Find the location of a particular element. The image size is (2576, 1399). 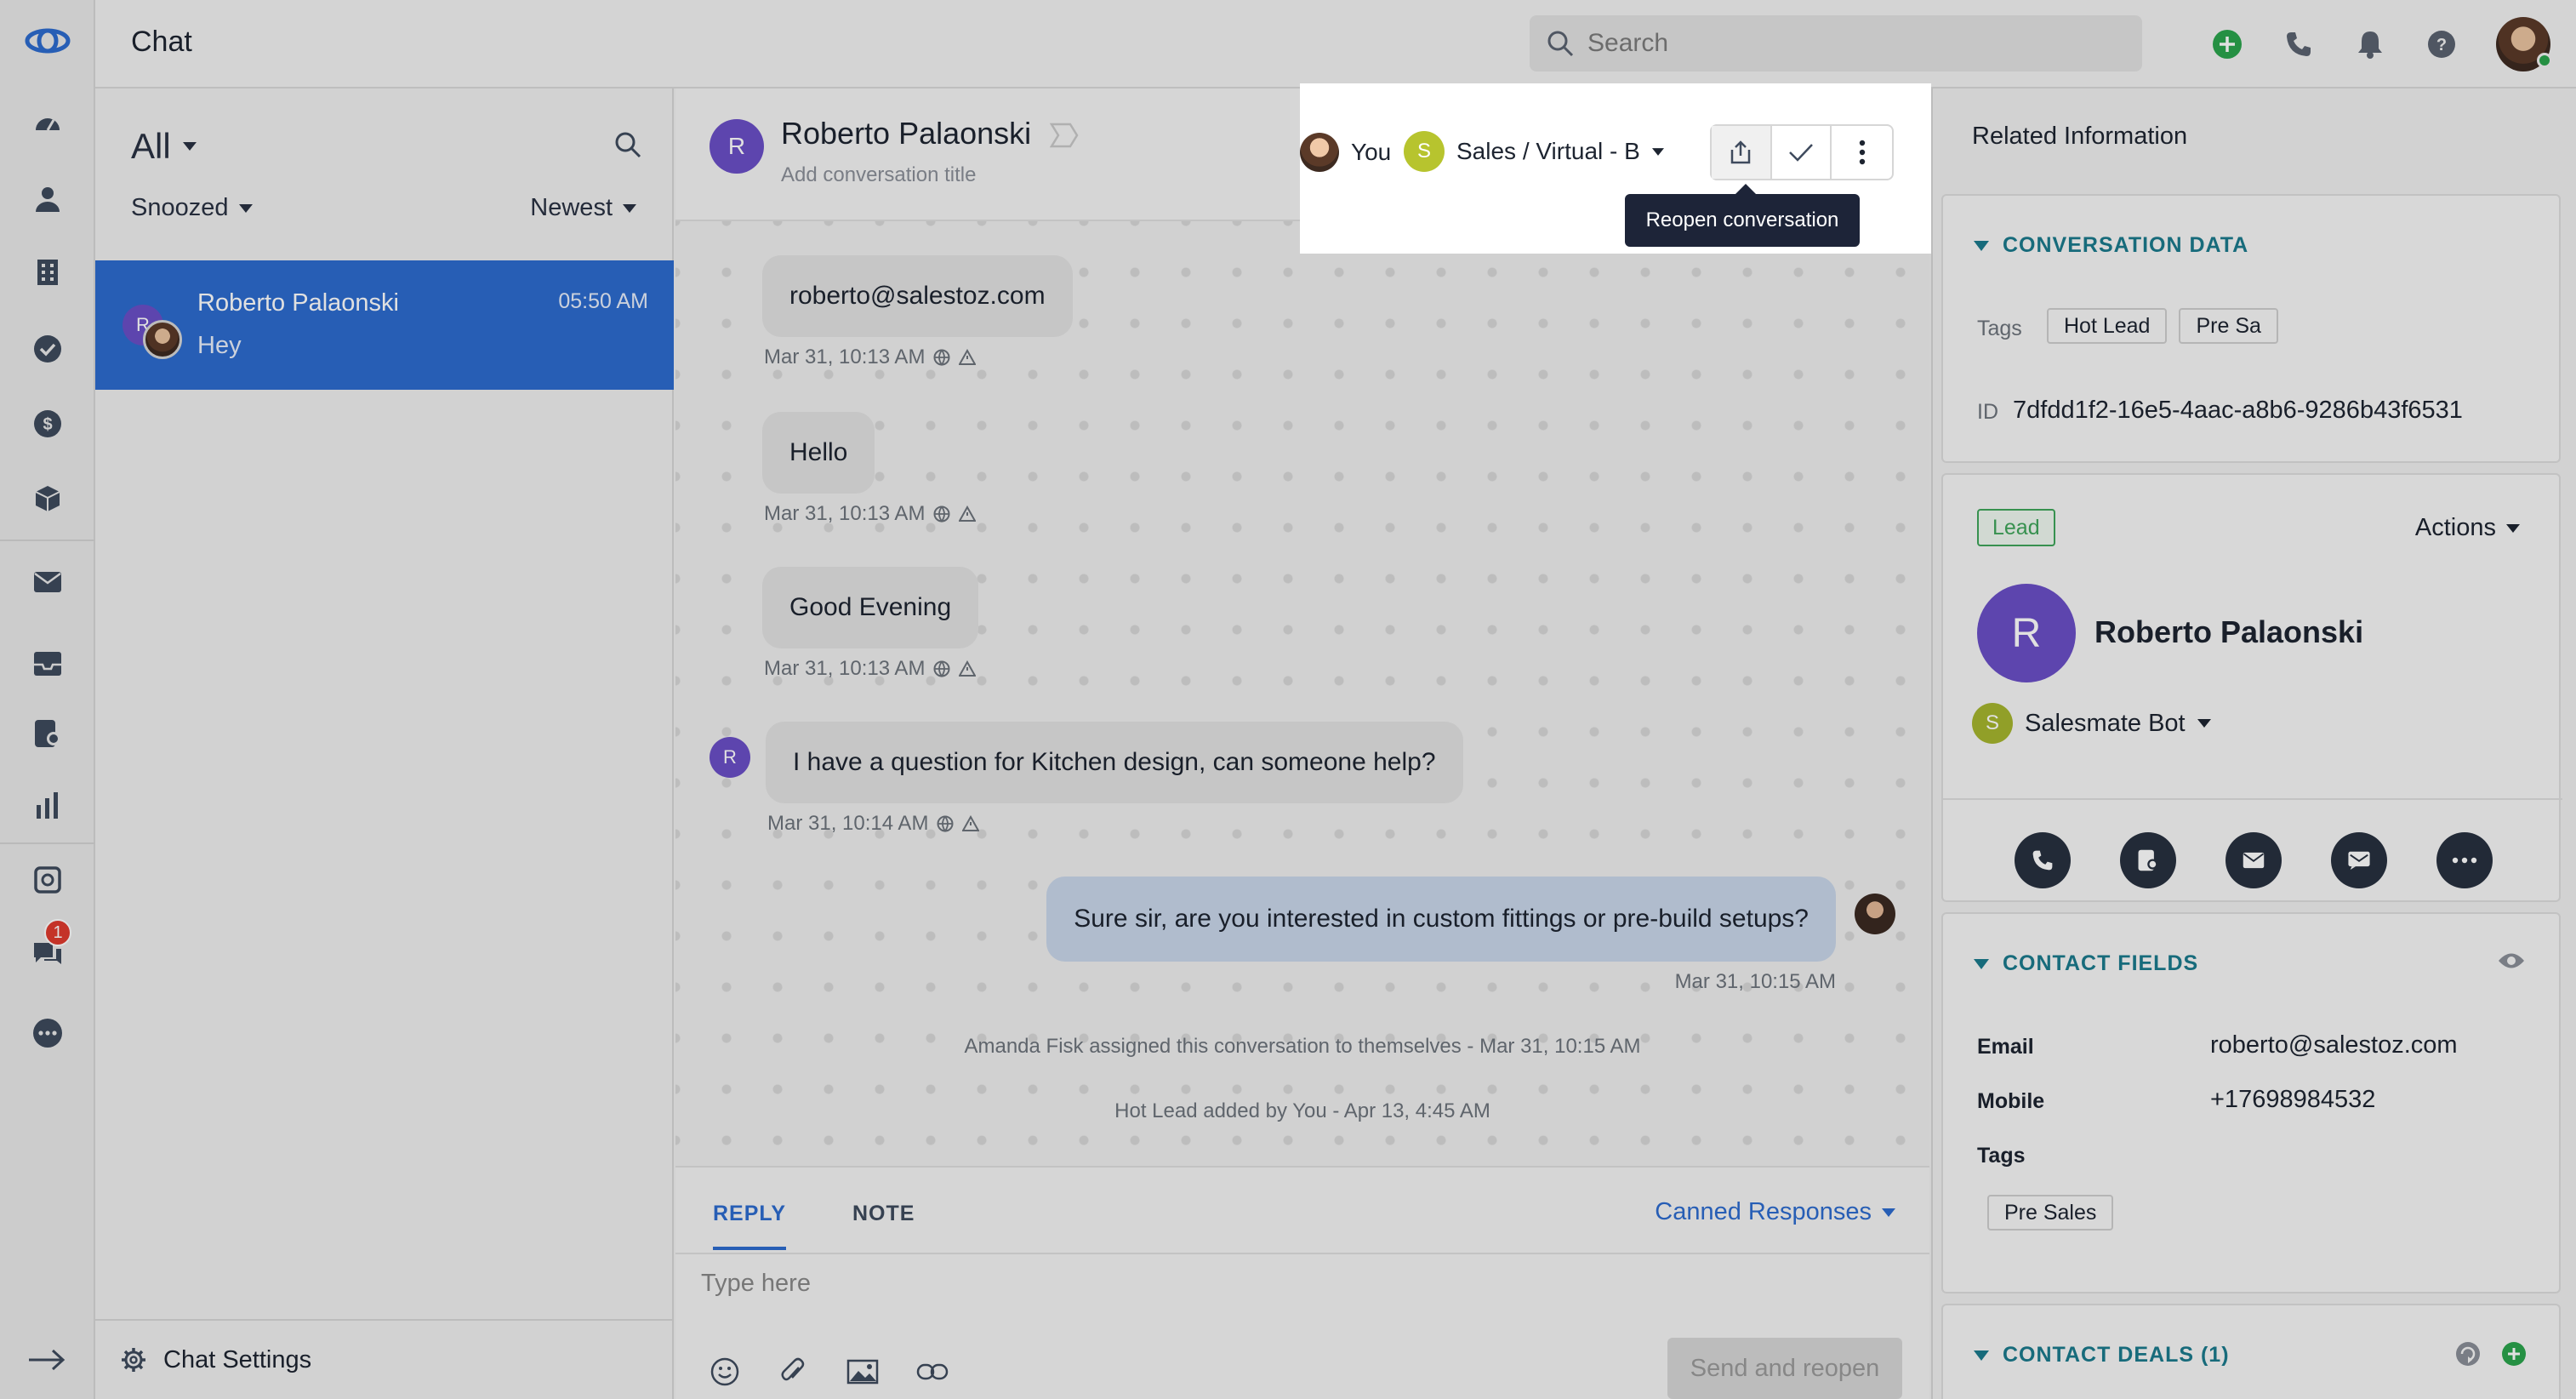

app-title: Chat is located at coordinates (162, 42).